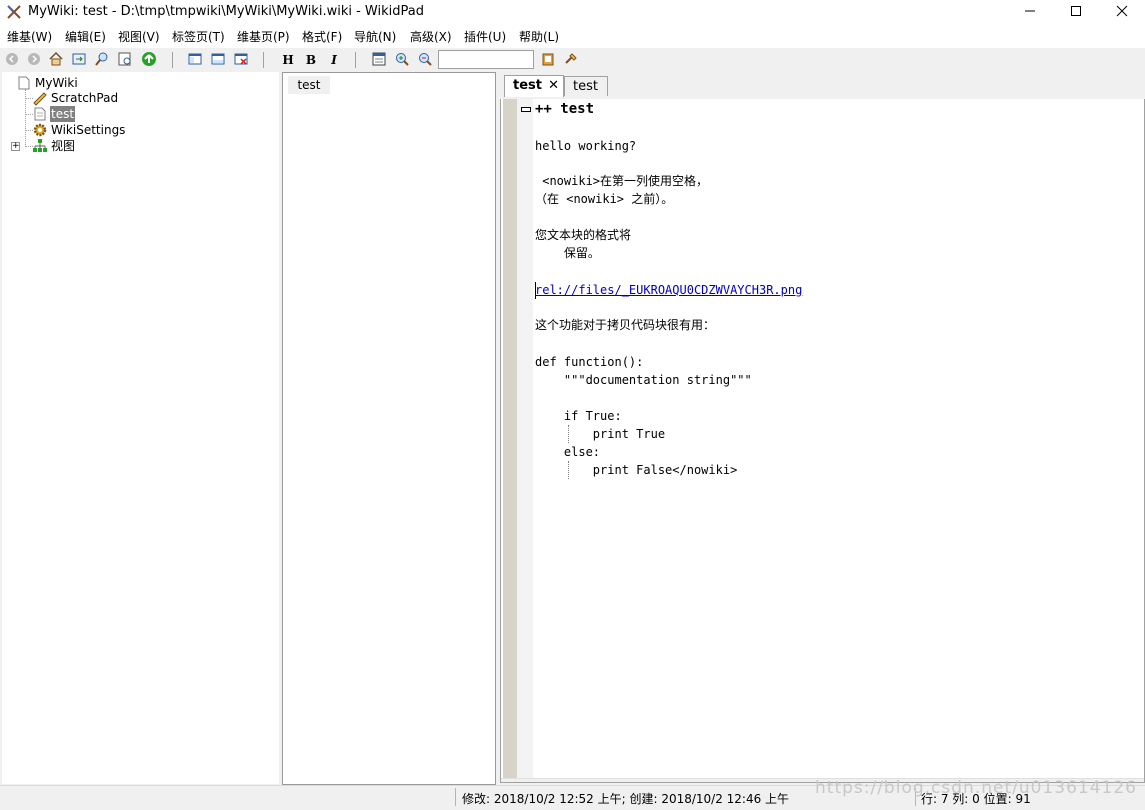 The height and width of the screenshot is (810, 1145). What do you see at coordinates (85, 36) in the screenshot?
I see `menu-edit: 编辑(E)` at bounding box center [85, 36].